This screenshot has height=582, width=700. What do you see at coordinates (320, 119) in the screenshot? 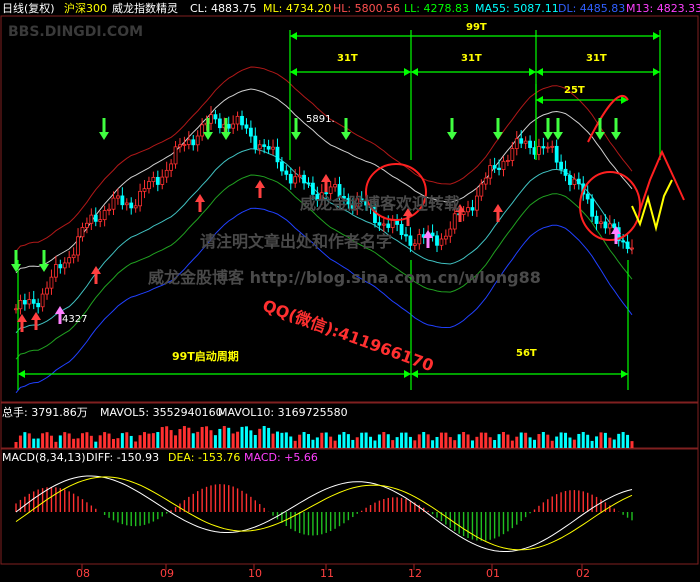
I see `high-price-label: 5891.` at bounding box center [320, 119].